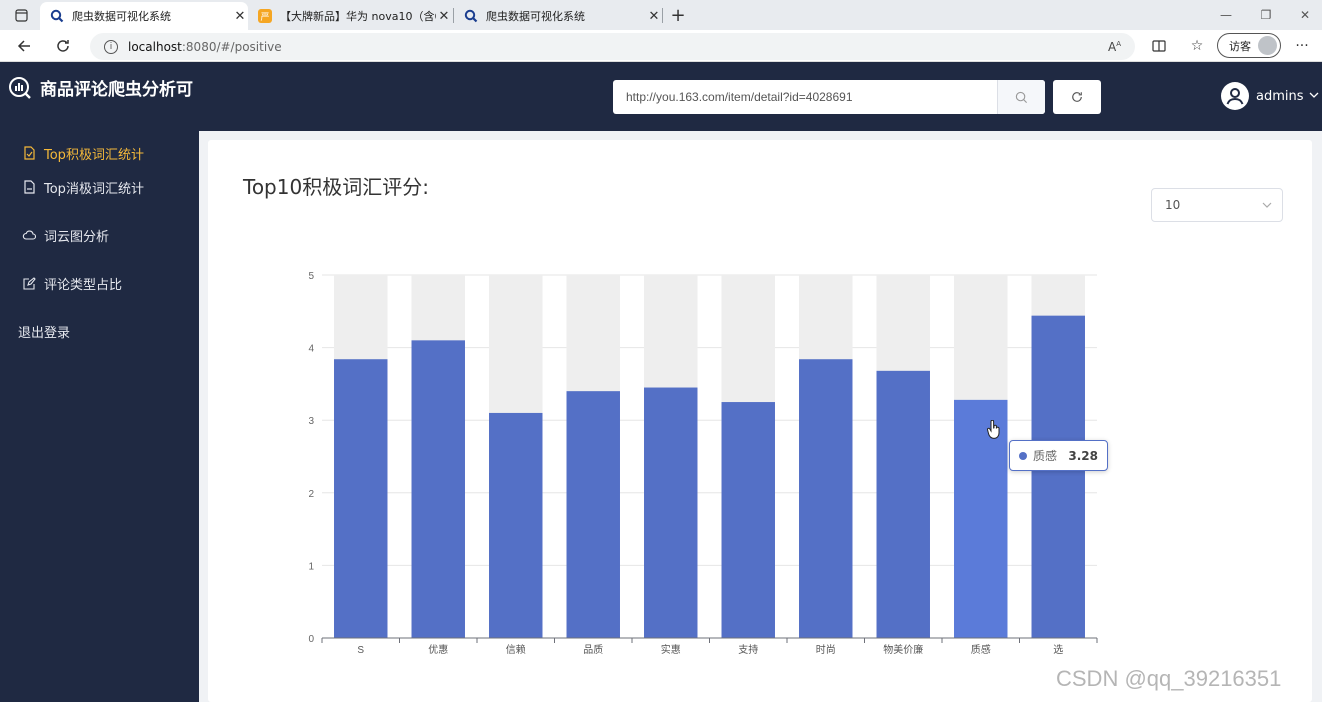 This screenshot has height=702, width=1322. What do you see at coordinates (1235, 96) in the screenshot?
I see `user-avatar-icon` at bounding box center [1235, 96].